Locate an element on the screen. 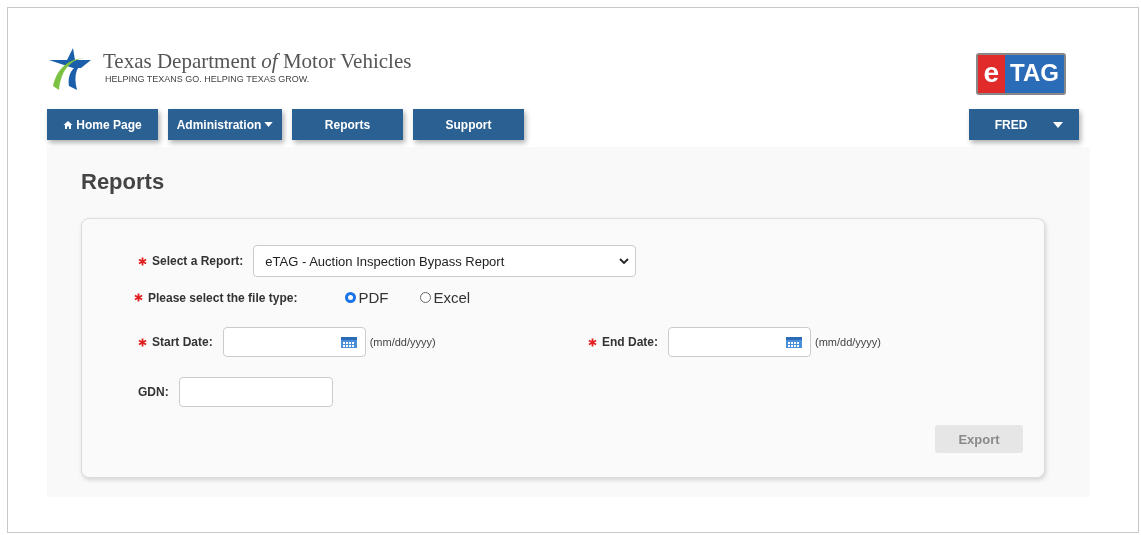 This screenshot has height=535, width=1141. tagline: HELPING TEXANS GO. HELPING TEXAS GROW. is located at coordinates (208, 78).